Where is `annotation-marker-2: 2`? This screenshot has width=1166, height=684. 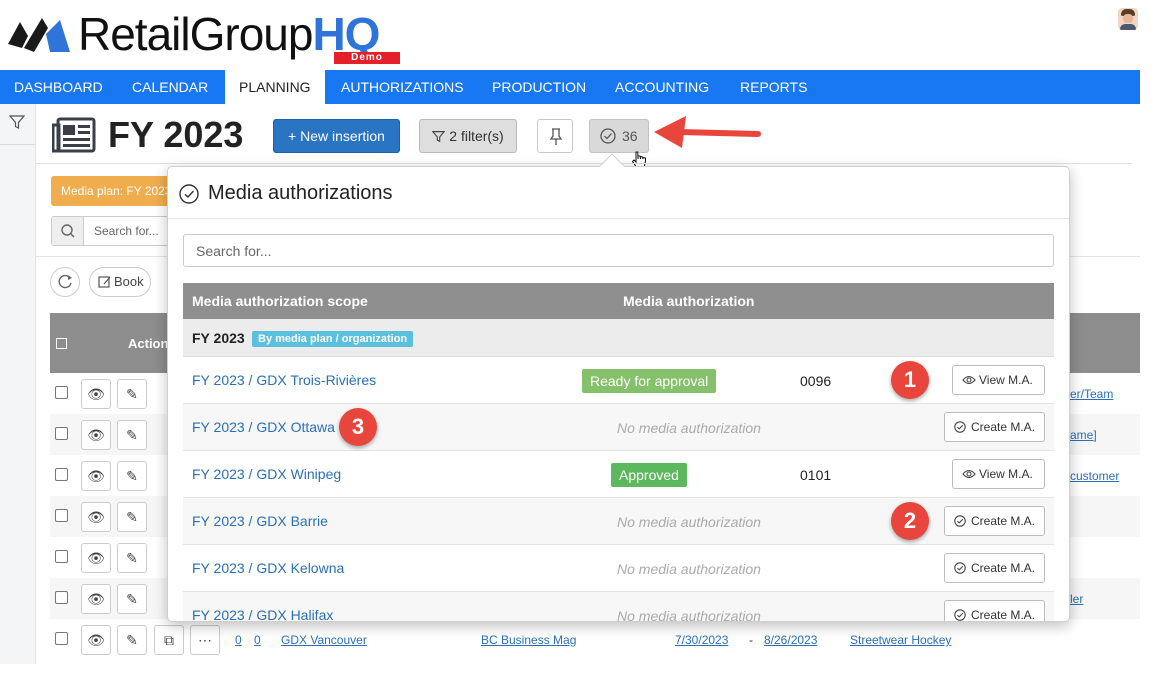
annotation-marker-2: 2 is located at coordinates (910, 521).